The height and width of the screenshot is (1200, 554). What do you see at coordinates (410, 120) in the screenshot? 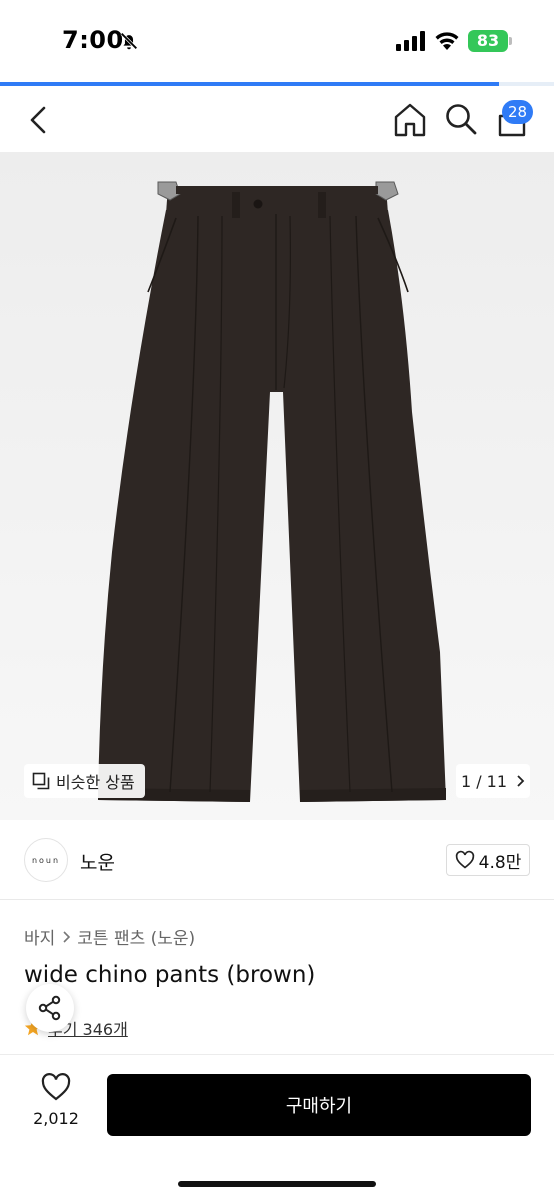
I see `home-button` at bounding box center [410, 120].